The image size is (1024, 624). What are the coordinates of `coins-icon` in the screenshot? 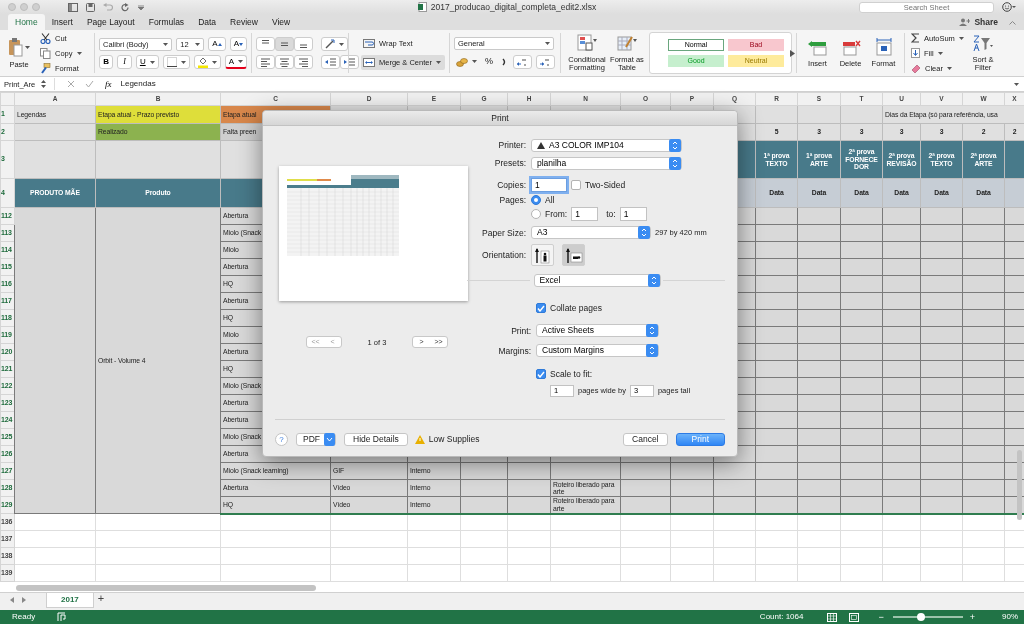 It's located at (462, 61).